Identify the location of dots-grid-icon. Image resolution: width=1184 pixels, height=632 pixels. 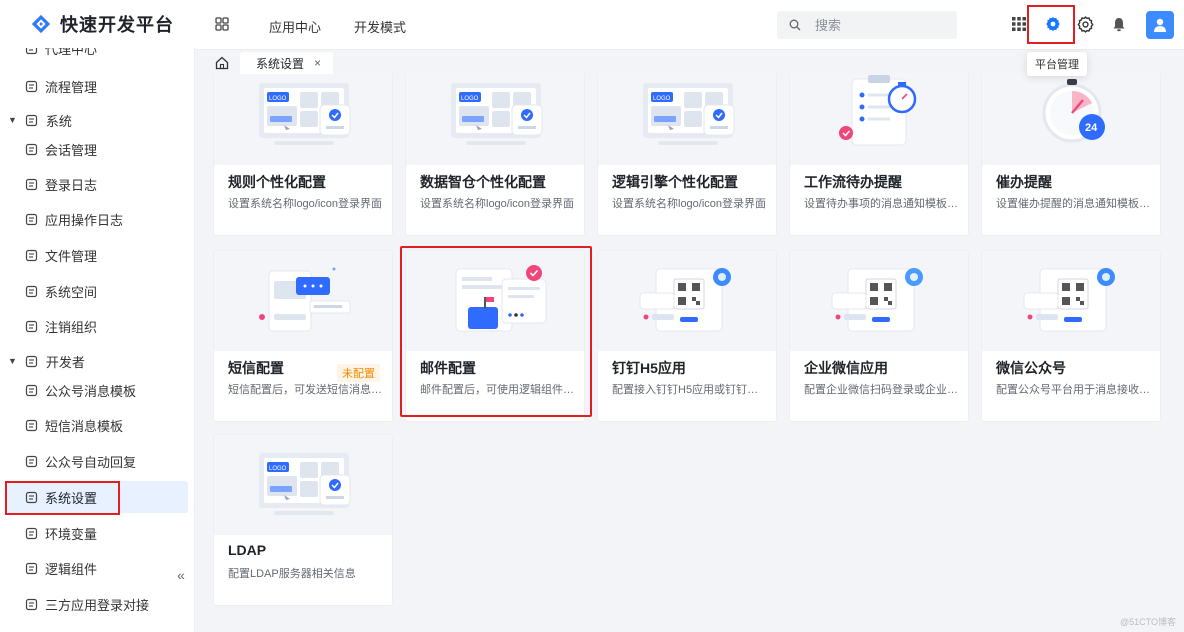
(1019, 24).